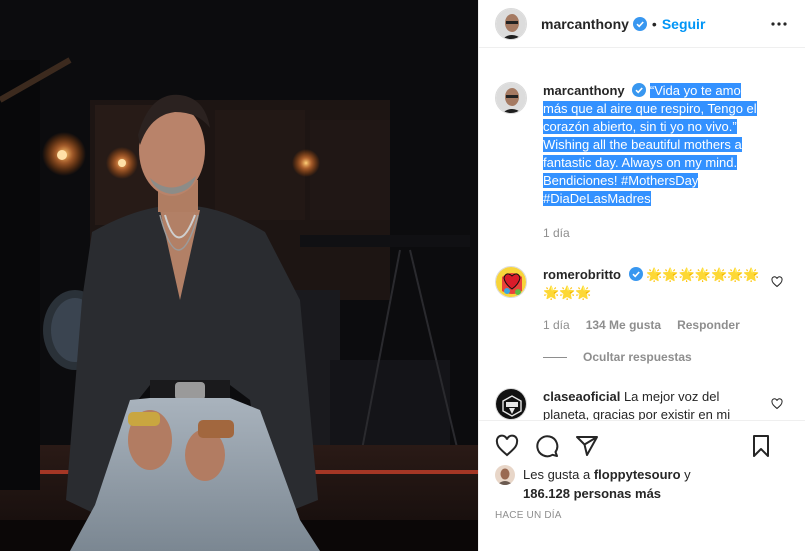  Describe the element at coordinates (585, 24) in the screenshot. I see `author-username: marcanthony` at that location.